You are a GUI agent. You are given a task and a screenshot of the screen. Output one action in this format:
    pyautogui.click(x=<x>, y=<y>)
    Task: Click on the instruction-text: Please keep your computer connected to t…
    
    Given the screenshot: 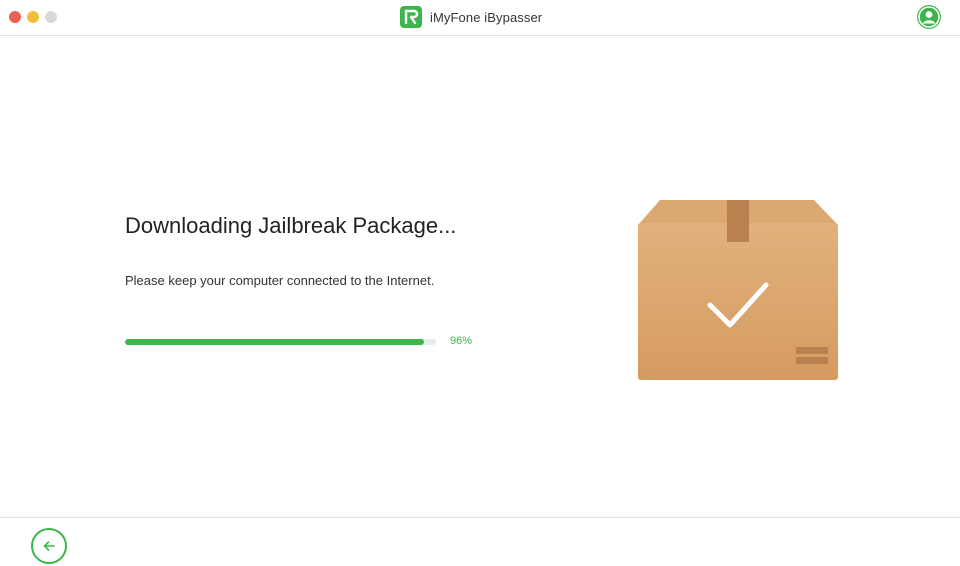 What is the action you would take?
    pyautogui.click(x=280, y=280)
    